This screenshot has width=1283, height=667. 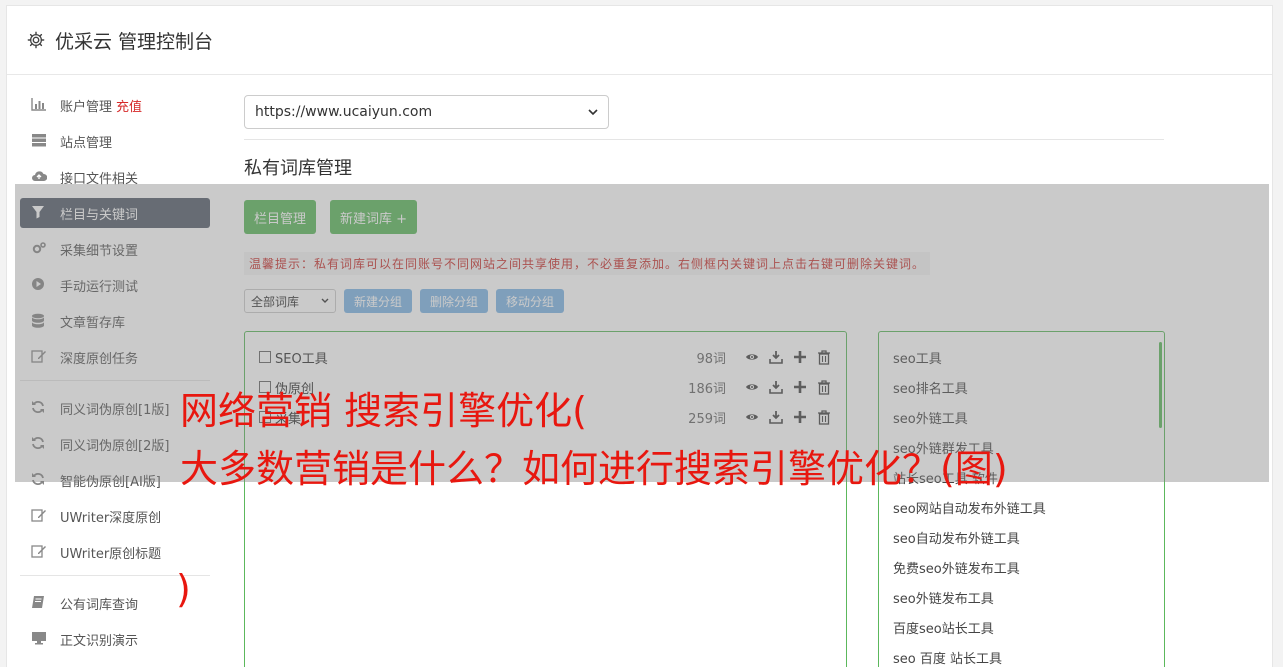 What do you see at coordinates (36, 40) in the screenshot?
I see `gear-icon` at bounding box center [36, 40].